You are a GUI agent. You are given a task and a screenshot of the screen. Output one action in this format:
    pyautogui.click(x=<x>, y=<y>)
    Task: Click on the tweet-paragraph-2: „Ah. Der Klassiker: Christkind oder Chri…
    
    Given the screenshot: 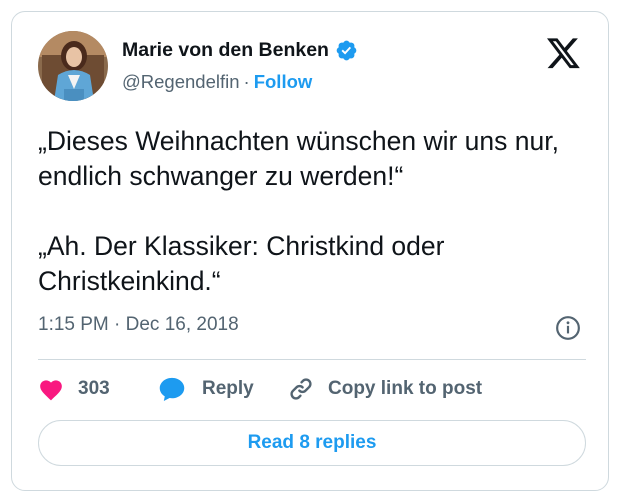 What is the action you would take?
    pyautogui.click(x=241, y=263)
    